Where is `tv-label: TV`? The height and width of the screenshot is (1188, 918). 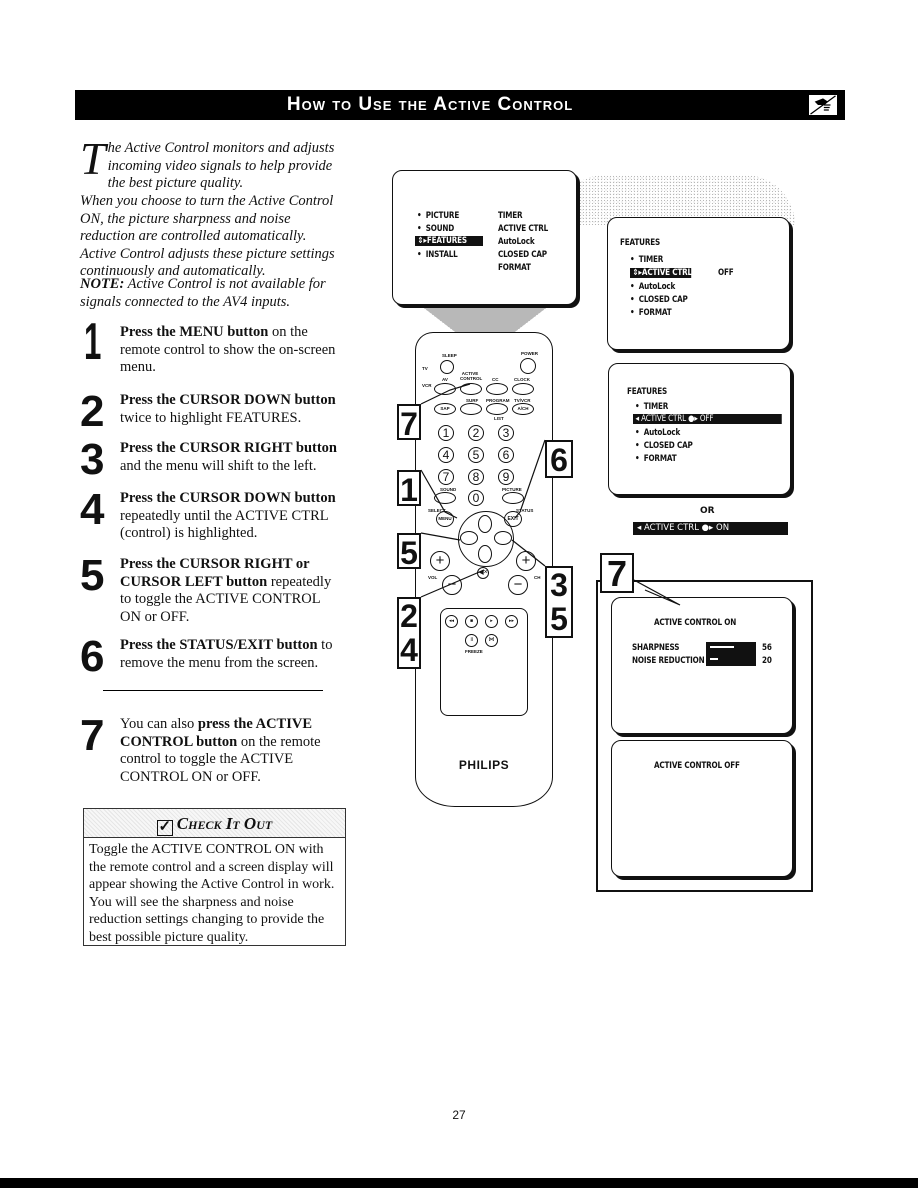 tv-label: TV is located at coordinates (425, 368).